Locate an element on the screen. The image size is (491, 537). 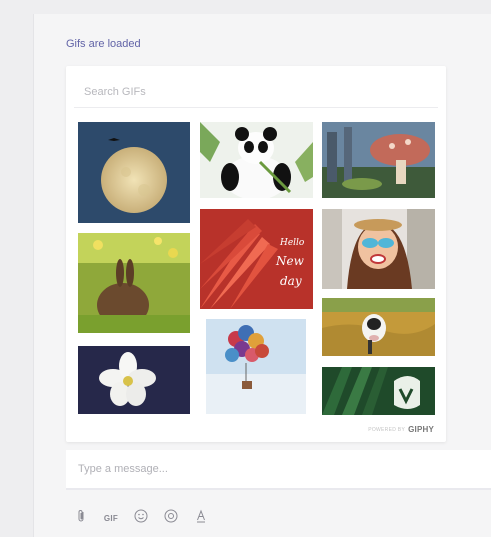
gif-new-day: Hello New day is located at coordinates (256, 259).